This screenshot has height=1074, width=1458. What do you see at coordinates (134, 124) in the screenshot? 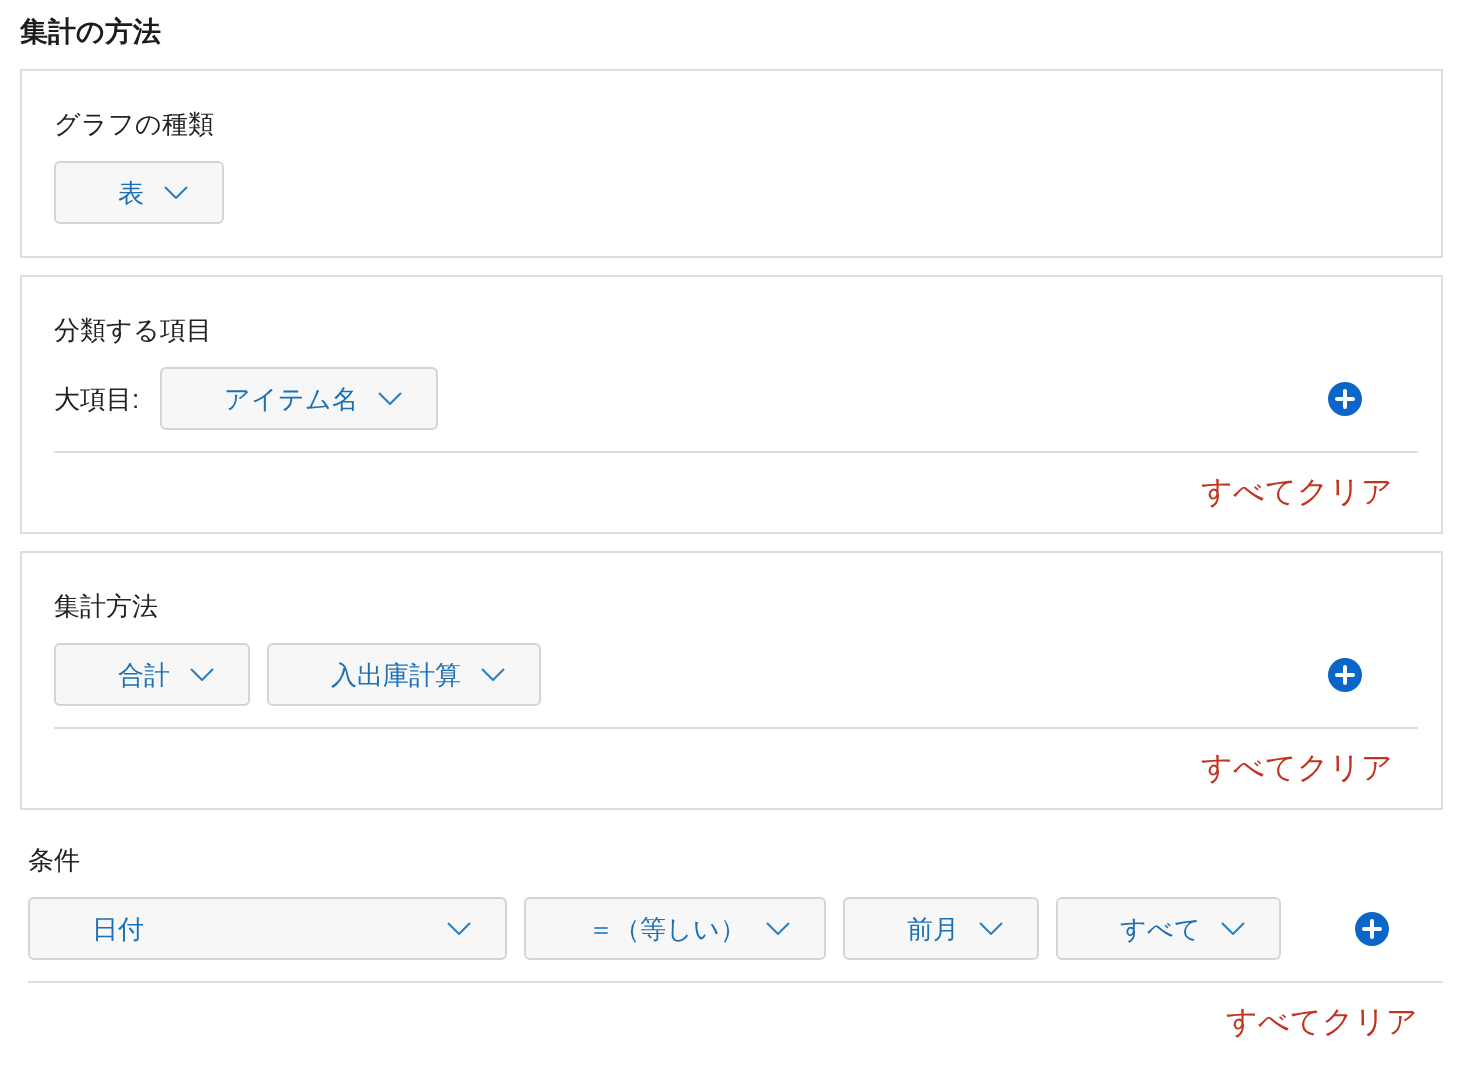
I see `section-label: グラフの種類` at bounding box center [134, 124].